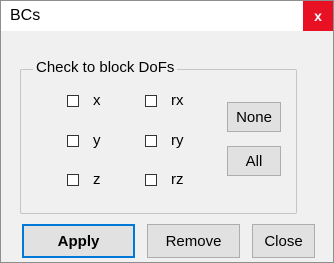  I want to click on close-window-button: x, so click(318, 16).